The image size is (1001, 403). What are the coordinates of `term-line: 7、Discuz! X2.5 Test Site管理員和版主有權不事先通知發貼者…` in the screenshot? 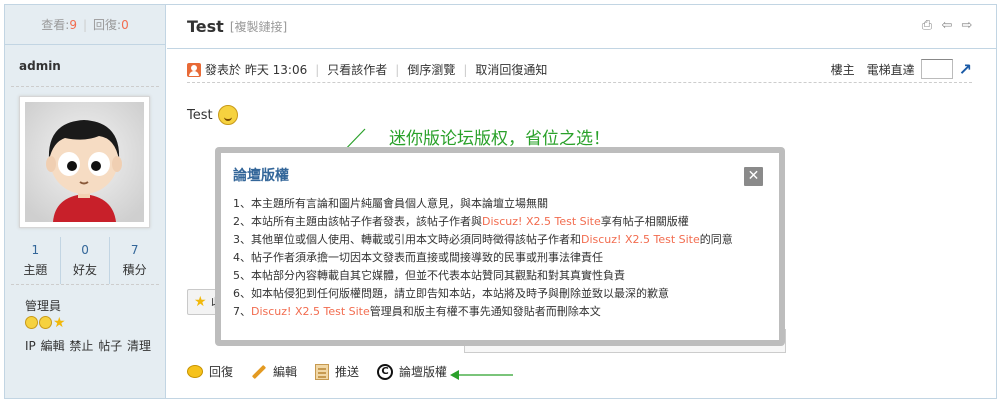 It's located at (417, 311).